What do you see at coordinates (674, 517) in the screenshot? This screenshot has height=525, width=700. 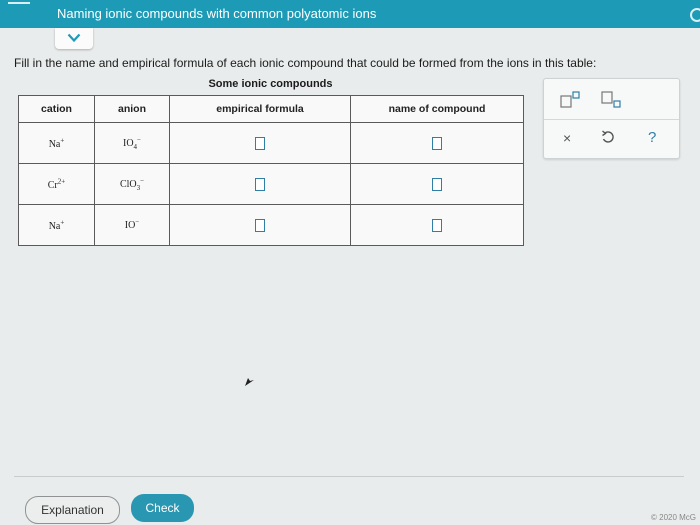 I see `copyright-text: © 2020 McG` at bounding box center [674, 517].